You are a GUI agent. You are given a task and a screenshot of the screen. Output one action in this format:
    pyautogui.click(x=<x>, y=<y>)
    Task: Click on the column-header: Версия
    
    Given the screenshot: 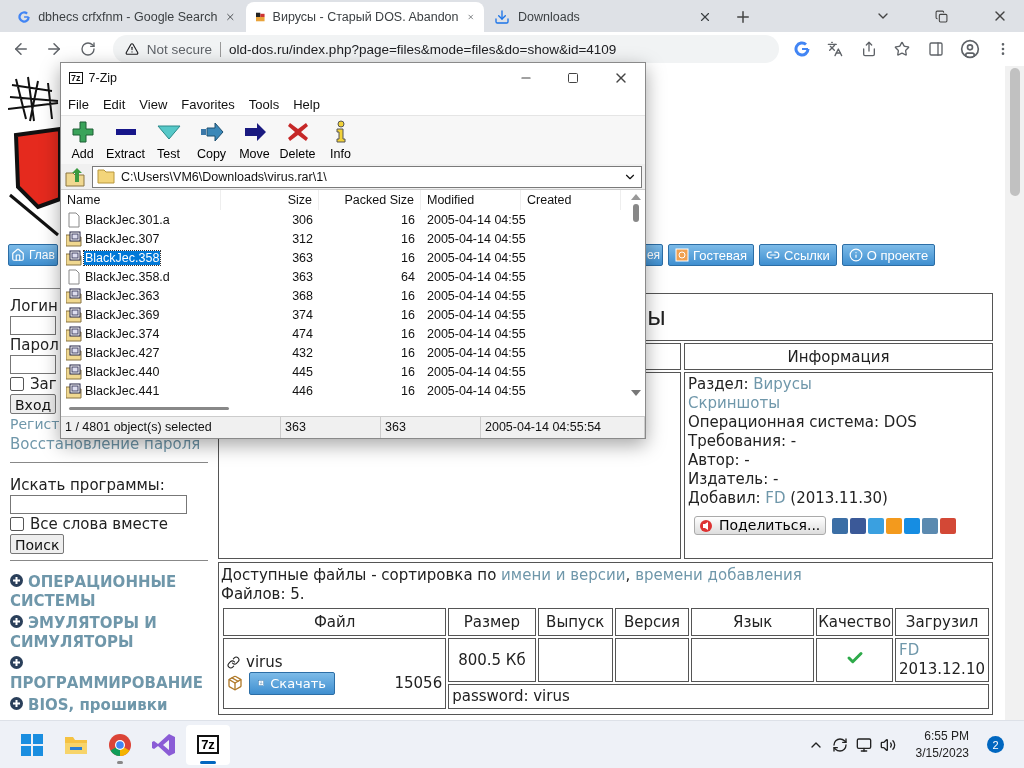 What is the action you would take?
    pyautogui.click(x=652, y=622)
    